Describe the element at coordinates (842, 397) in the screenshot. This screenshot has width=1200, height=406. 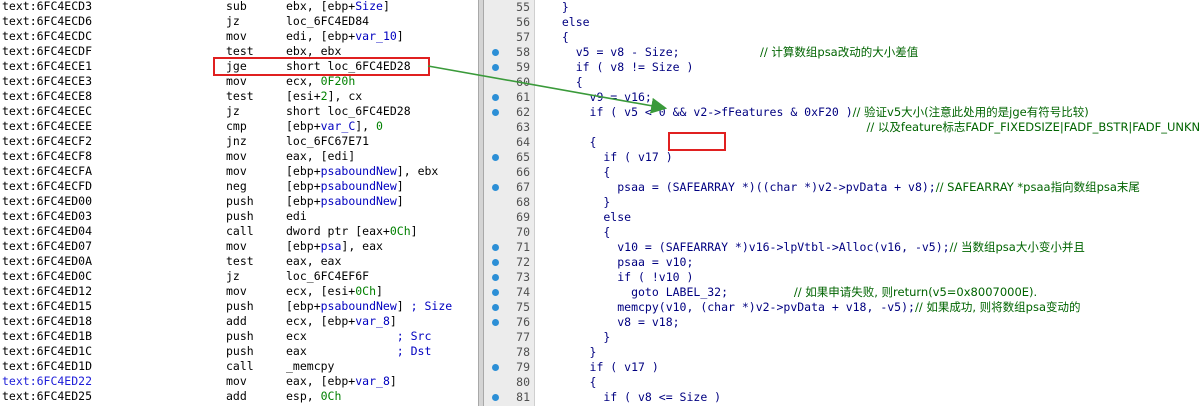
I see `pseudocode-line: 81 if ( v8 <= Size )` at that location.